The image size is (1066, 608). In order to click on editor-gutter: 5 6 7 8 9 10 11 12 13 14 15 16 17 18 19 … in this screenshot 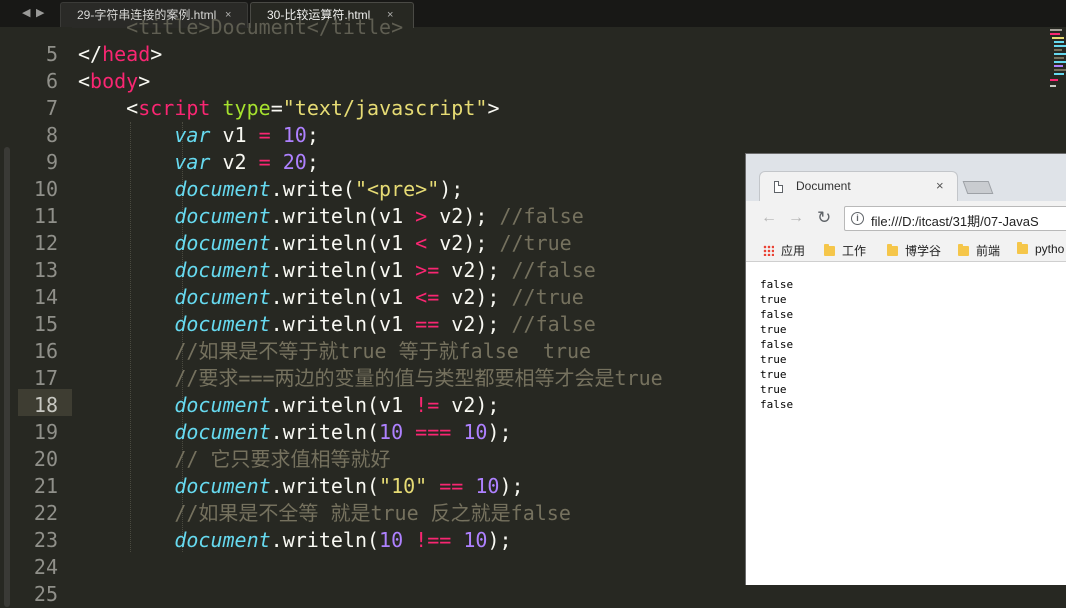, I will do `click(36, 317)`.